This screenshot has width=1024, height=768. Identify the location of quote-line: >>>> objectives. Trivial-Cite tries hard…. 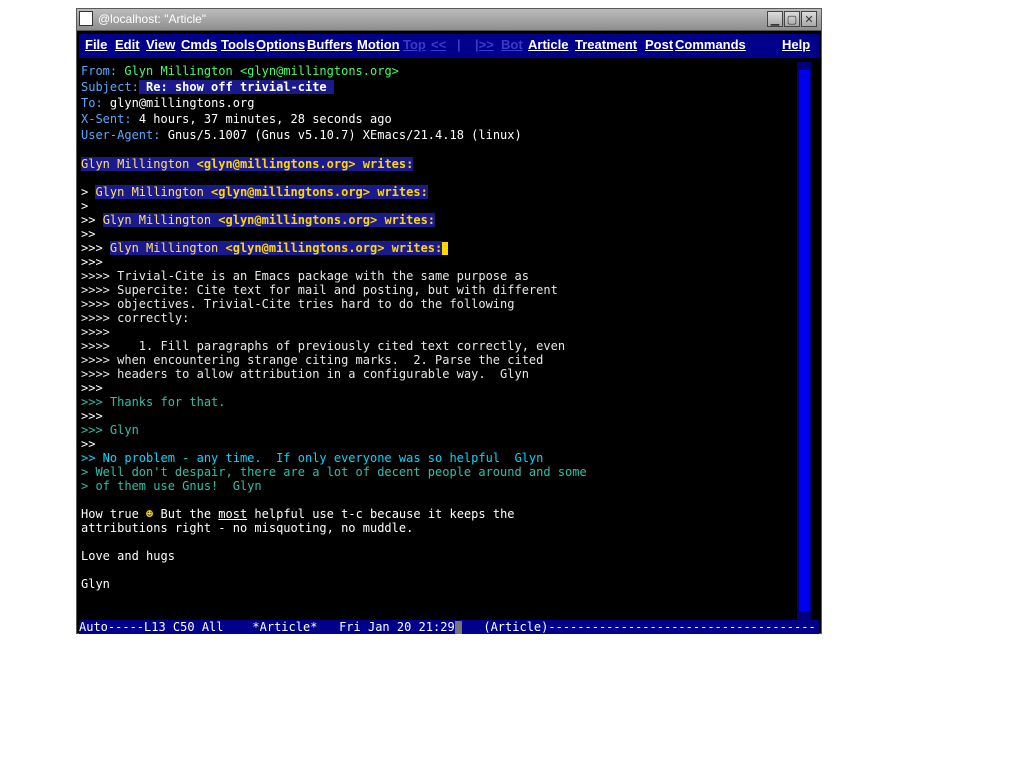
(298, 304).